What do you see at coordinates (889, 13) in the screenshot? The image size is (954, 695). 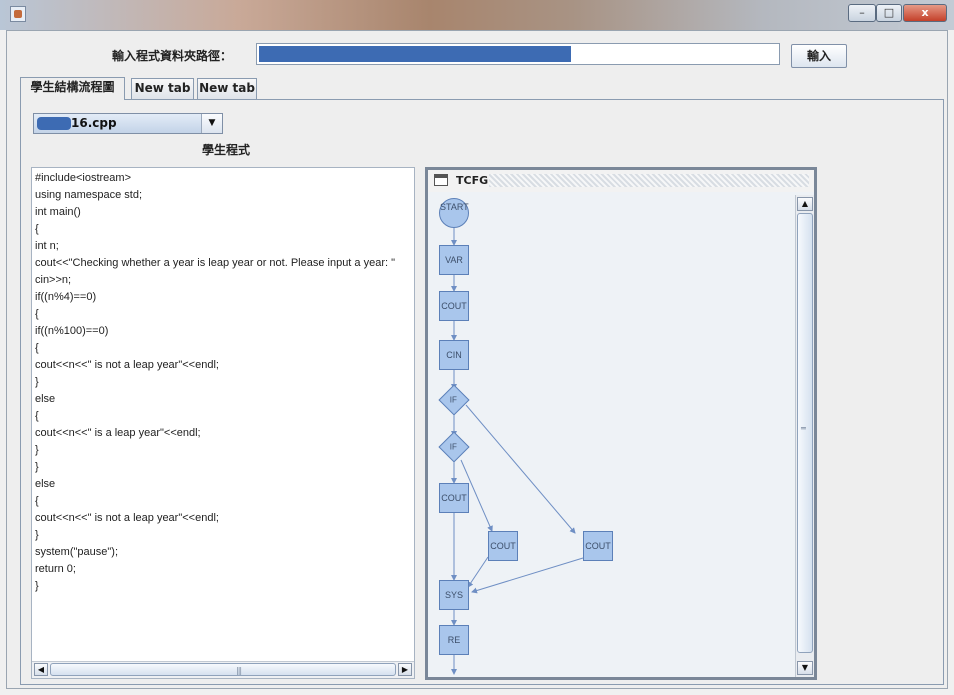 I see `maximize-button: □` at bounding box center [889, 13].